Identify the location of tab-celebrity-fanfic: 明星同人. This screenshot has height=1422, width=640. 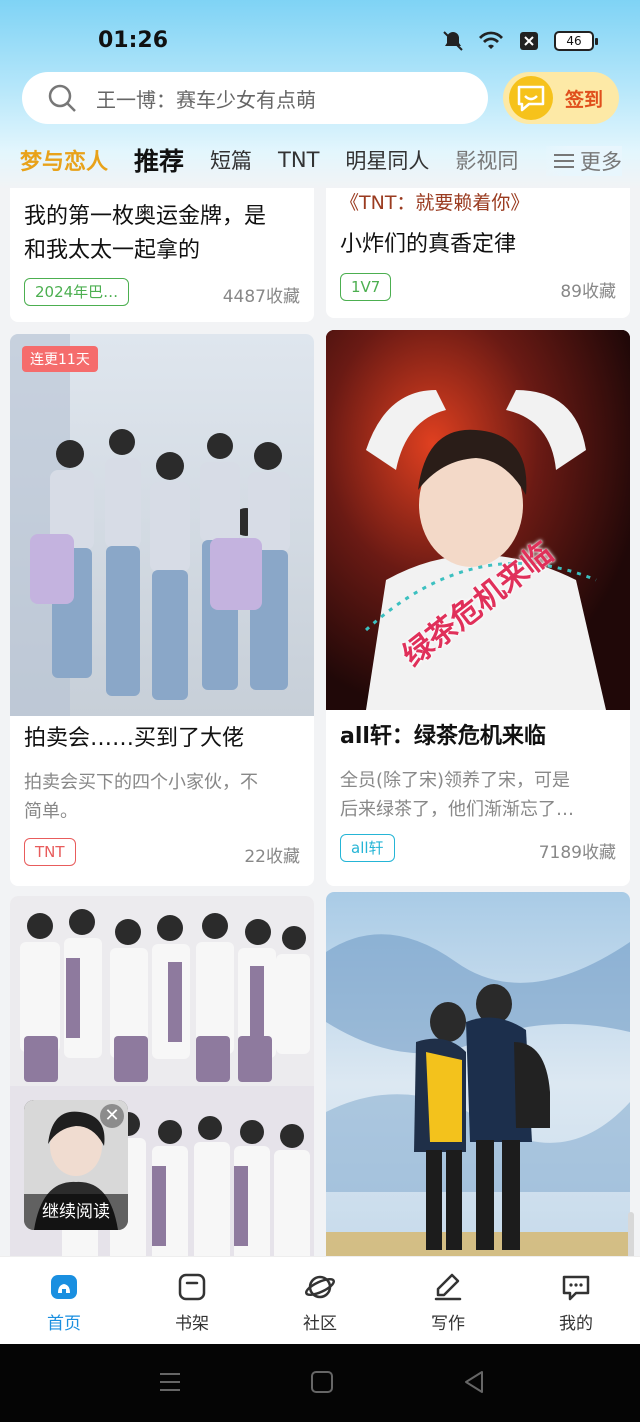
(387, 160).